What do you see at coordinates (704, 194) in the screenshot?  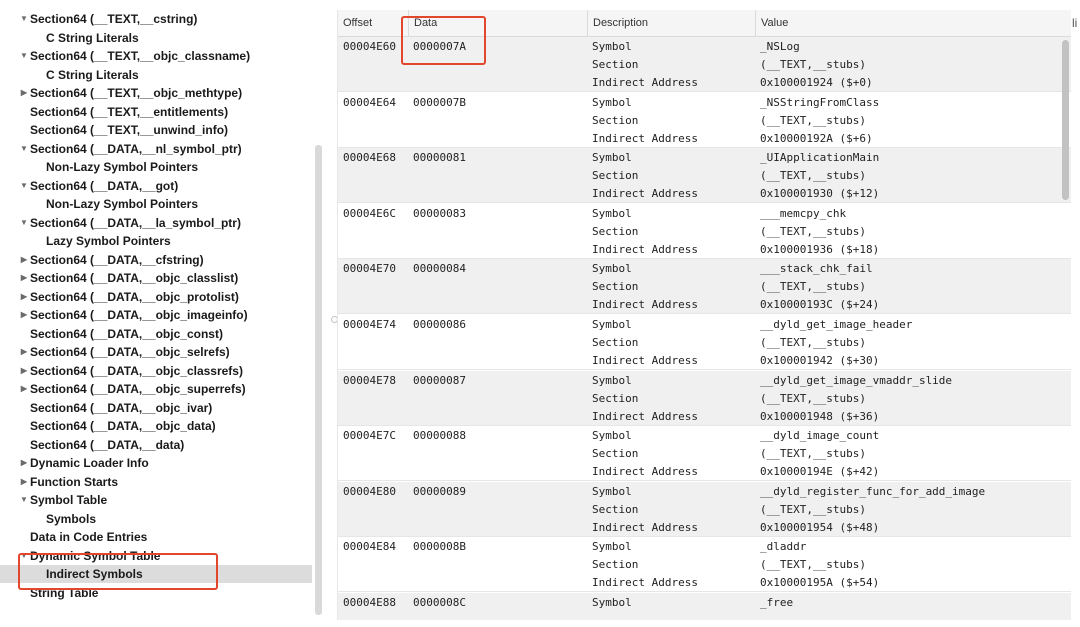 I see `table-row: Indirect Address 0x100001930 ($+12)` at bounding box center [704, 194].